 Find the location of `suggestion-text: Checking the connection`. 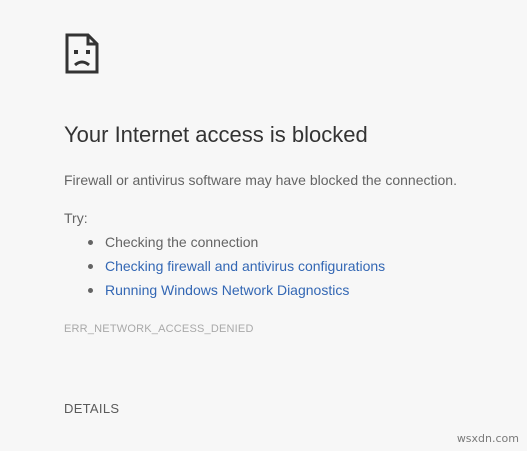

suggestion-text: Checking the connection is located at coordinates (182, 242).